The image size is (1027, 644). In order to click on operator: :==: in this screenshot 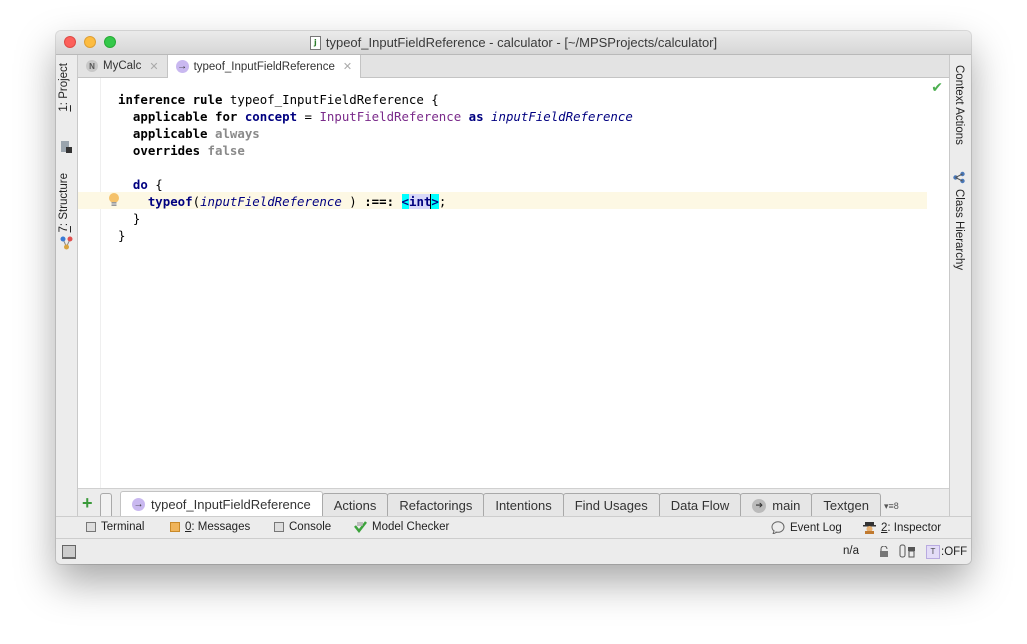, I will do `click(379, 201)`.